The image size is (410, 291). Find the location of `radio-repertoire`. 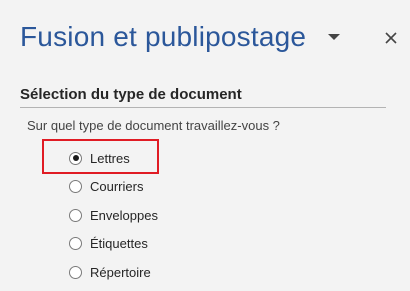

radio-repertoire is located at coordinates (75, 272).